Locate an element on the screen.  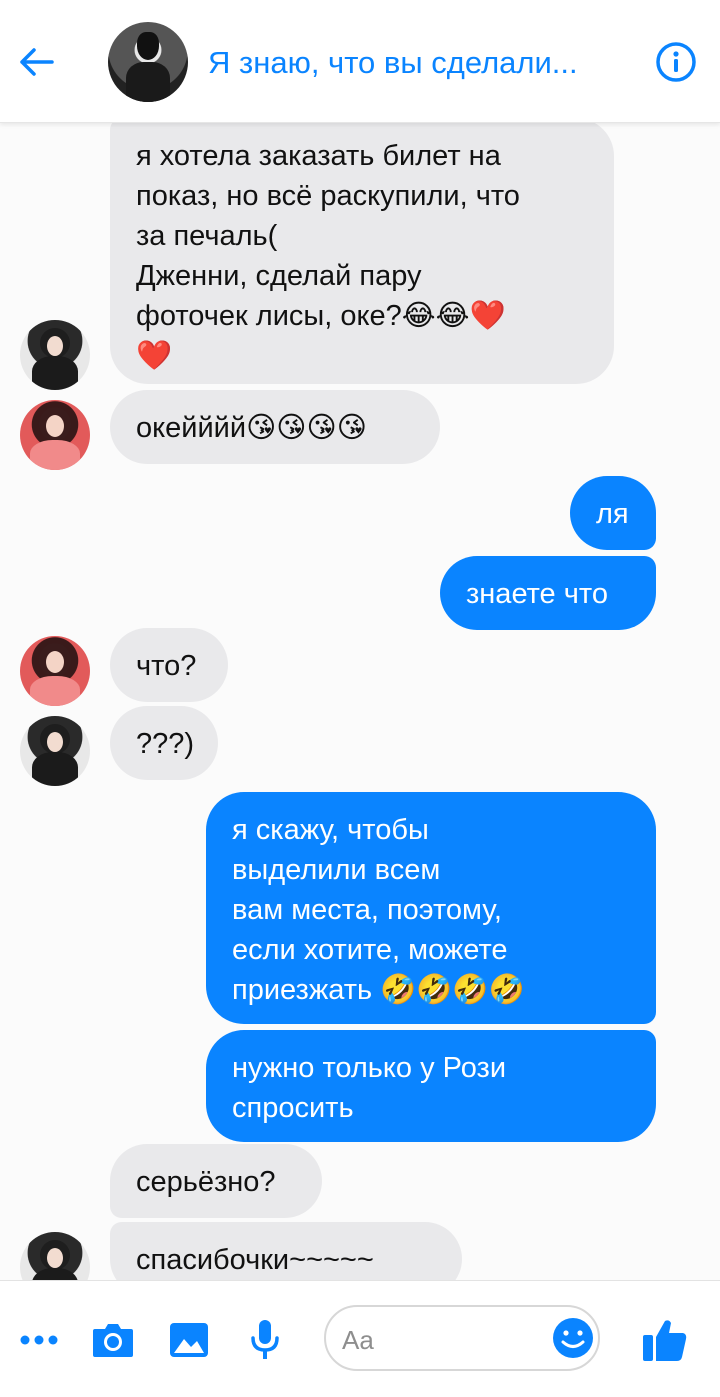
message-bubble-outgoing: ля is located at coordinates (613, 513).